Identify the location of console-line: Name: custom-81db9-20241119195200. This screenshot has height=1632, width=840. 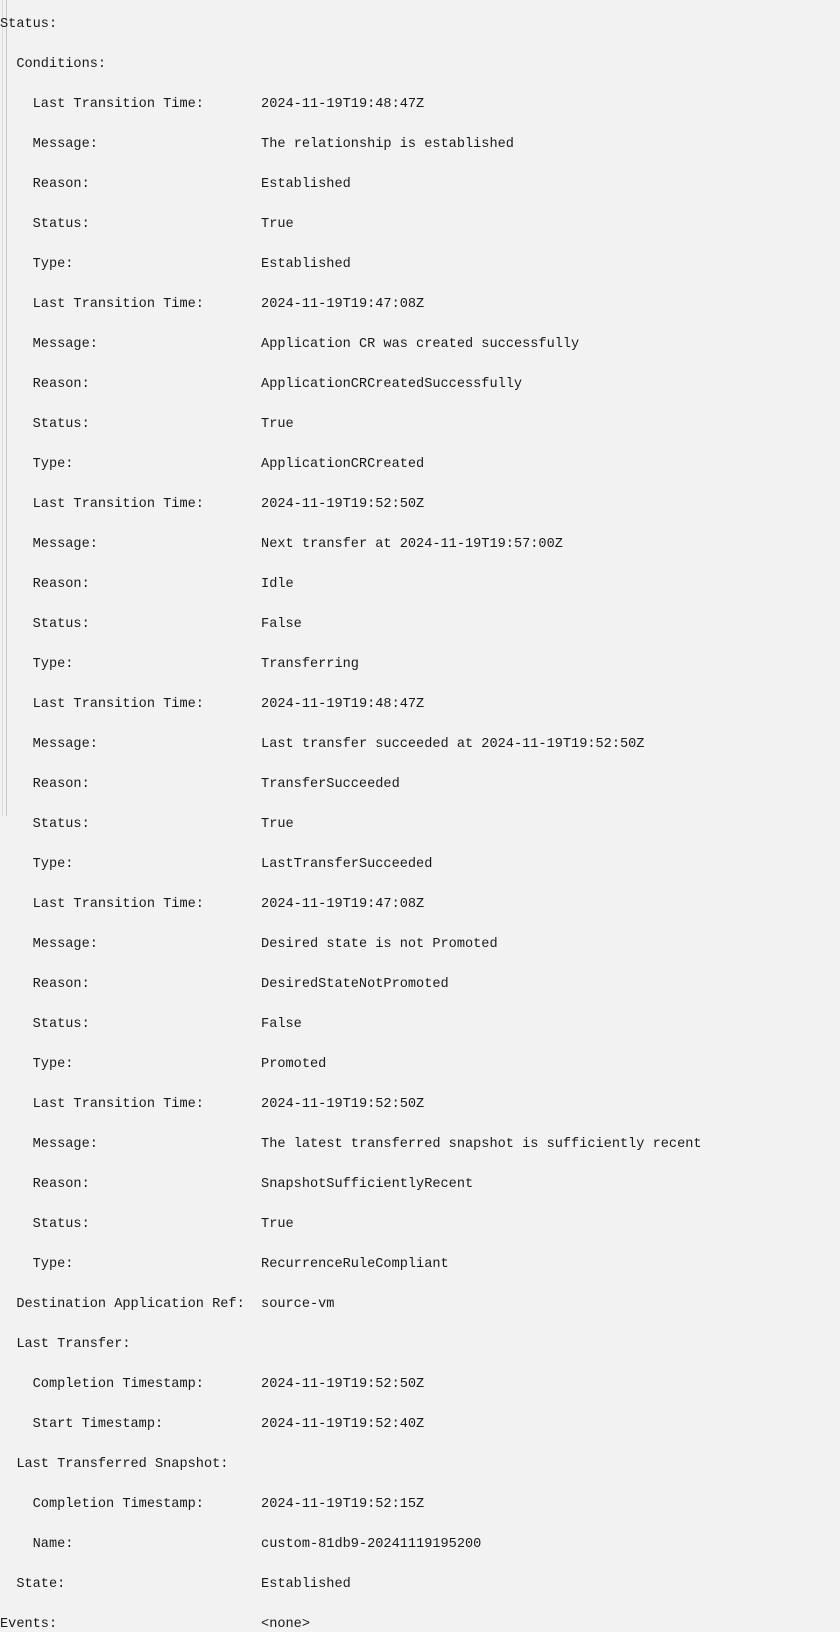
(420, 1545).